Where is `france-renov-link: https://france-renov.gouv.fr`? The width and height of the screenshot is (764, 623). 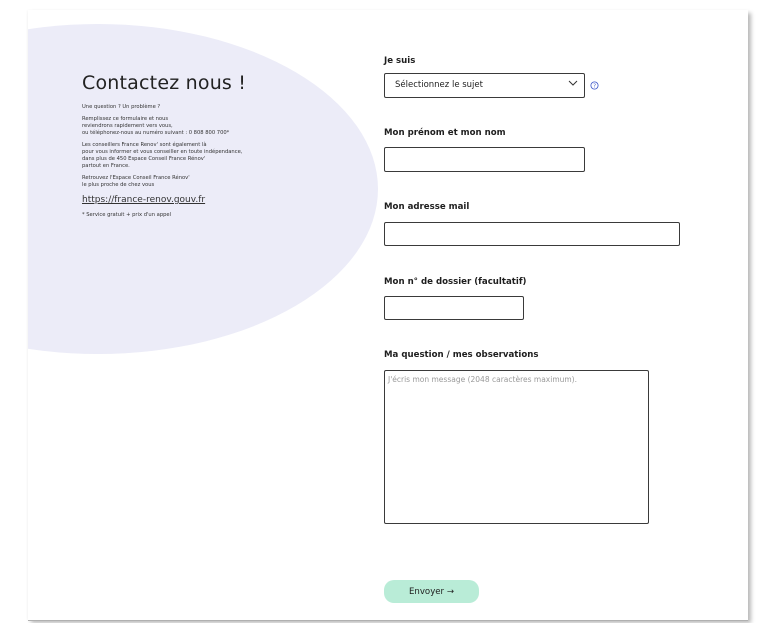 france-renov-link: https://france-renov.gouv.fr is located at coordinates (212, 200).